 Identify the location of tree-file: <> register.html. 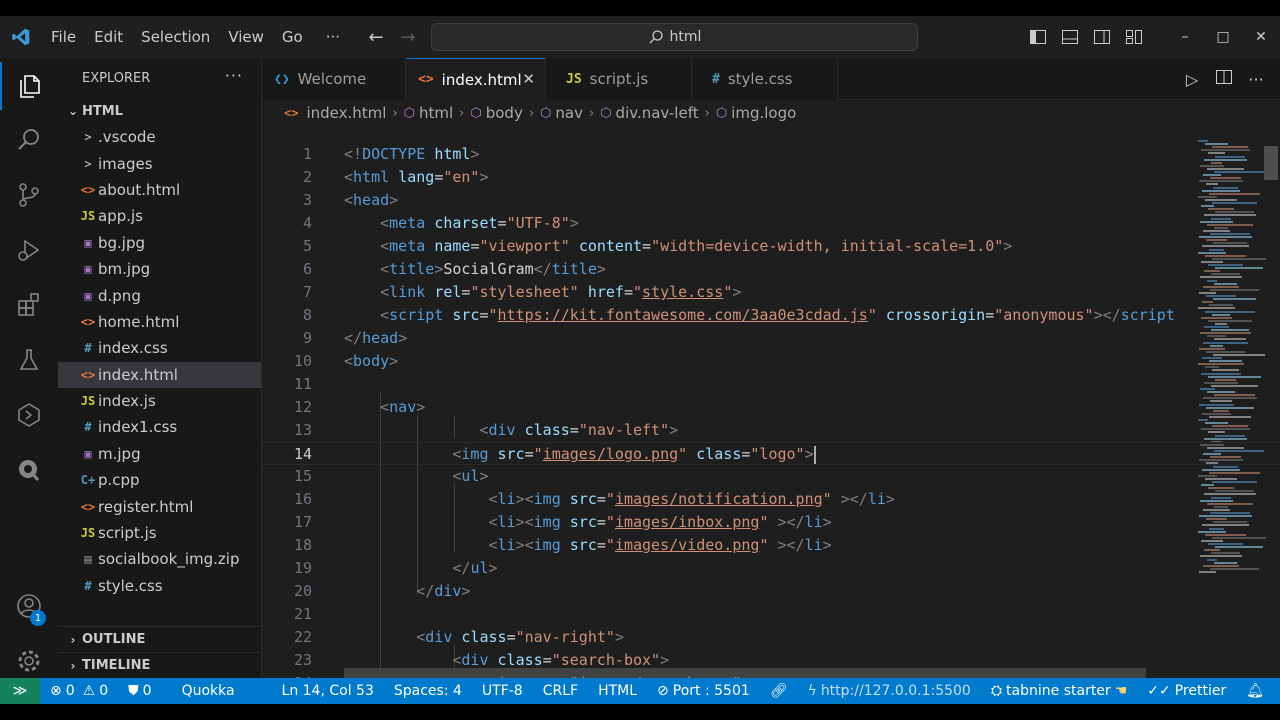
(159, 506).